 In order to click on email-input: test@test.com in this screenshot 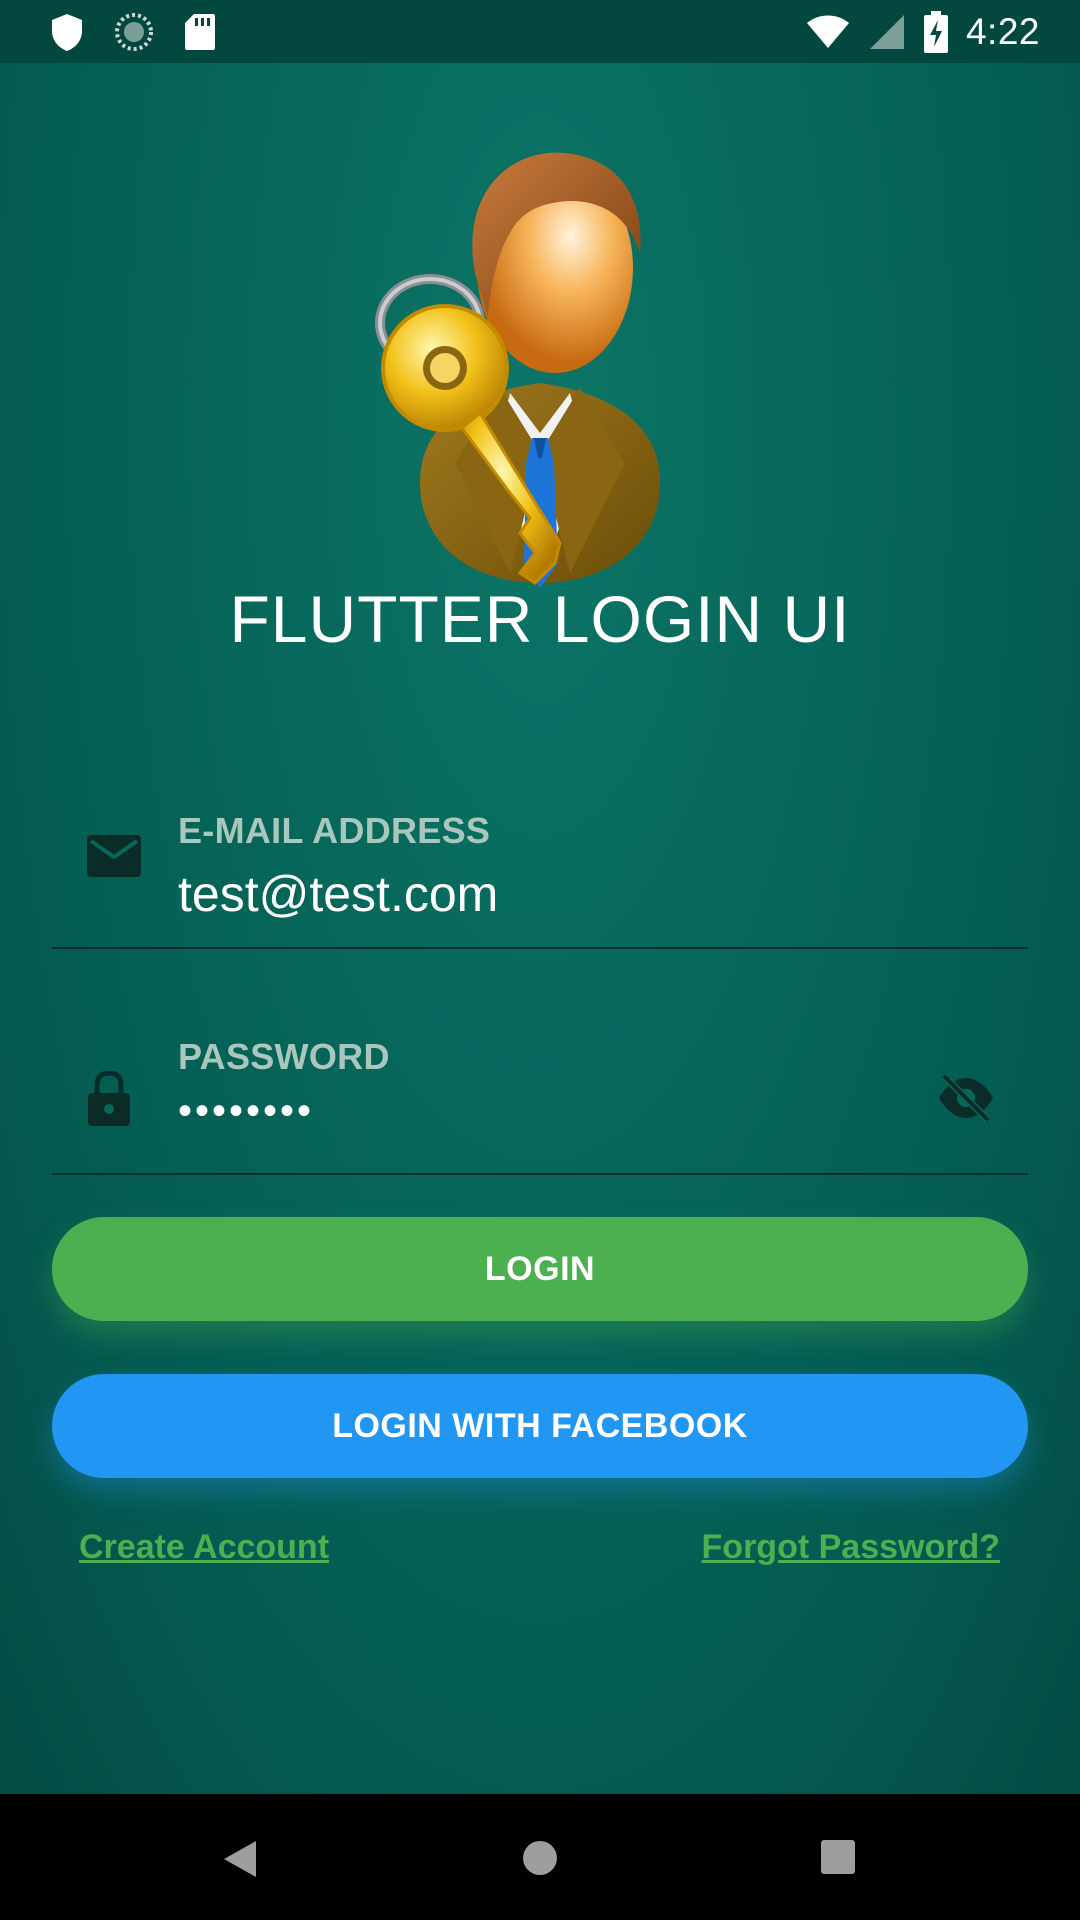, I will do `click(338, 894)`.